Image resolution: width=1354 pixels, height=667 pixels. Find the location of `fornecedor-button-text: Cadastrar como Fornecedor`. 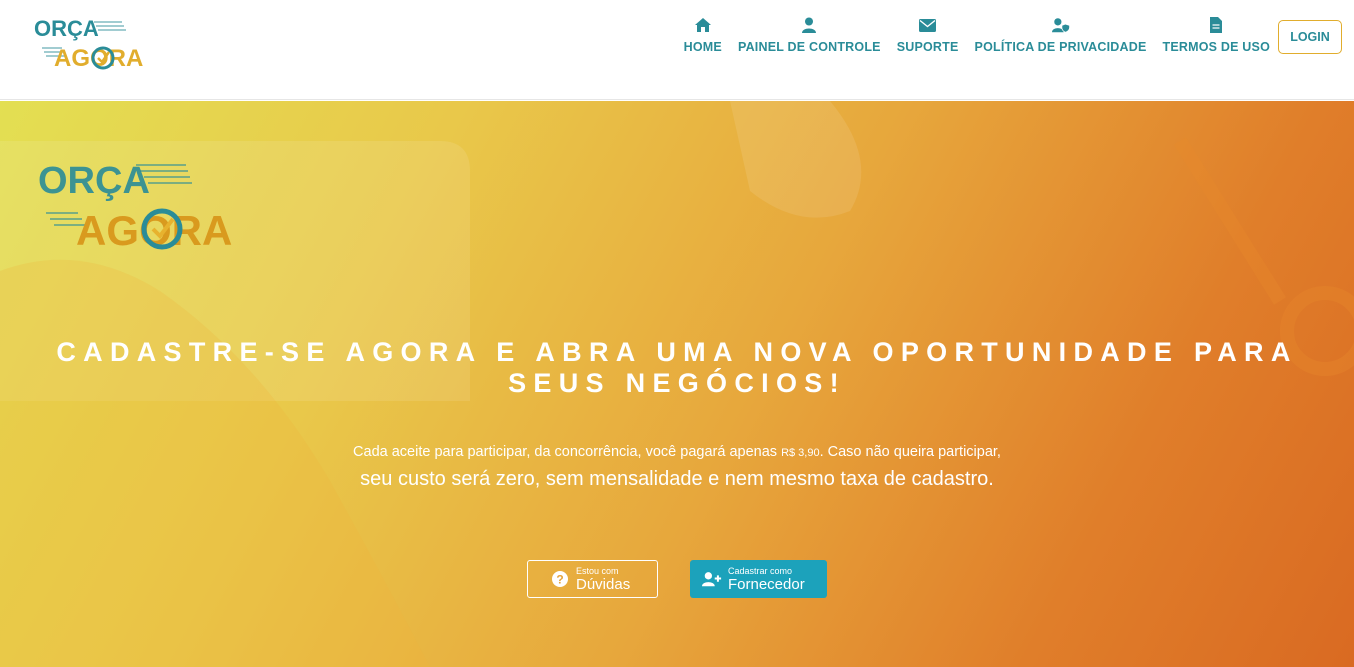

fornecedor-button-text: Cadastrar como Fornecedor is located at coordinates (766, 579).